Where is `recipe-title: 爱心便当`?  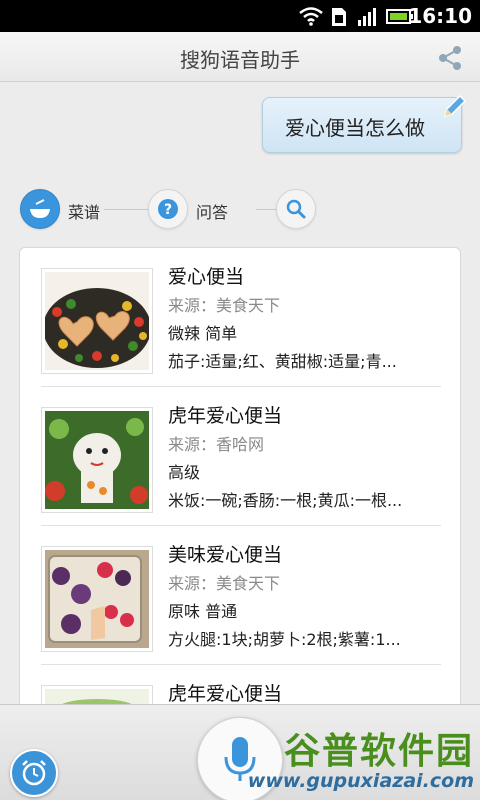 recipe-title: 爱心便当 is located at coordinates (206, 277).